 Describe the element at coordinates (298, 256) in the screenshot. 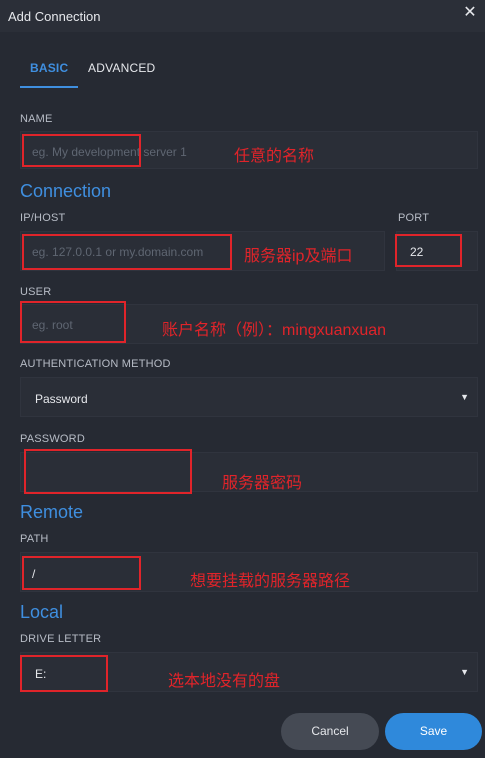

I see `annotation-note-host: 服务器ip及端口` at that location.